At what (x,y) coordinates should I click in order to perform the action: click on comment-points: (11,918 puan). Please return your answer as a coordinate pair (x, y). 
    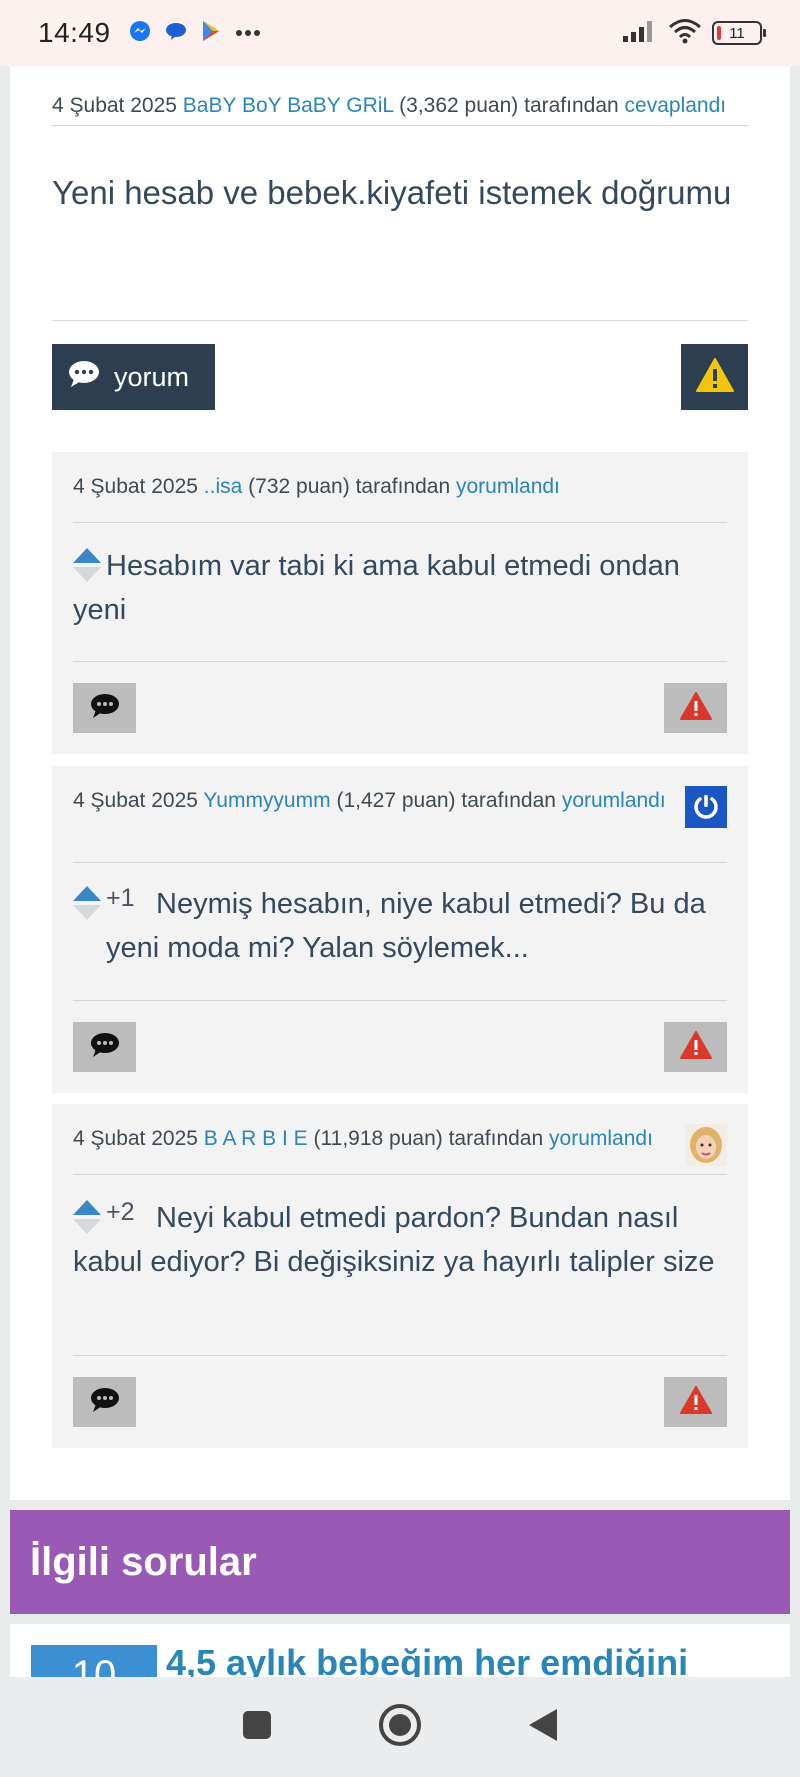
    Looking at the image, I should click on (378, 1138).